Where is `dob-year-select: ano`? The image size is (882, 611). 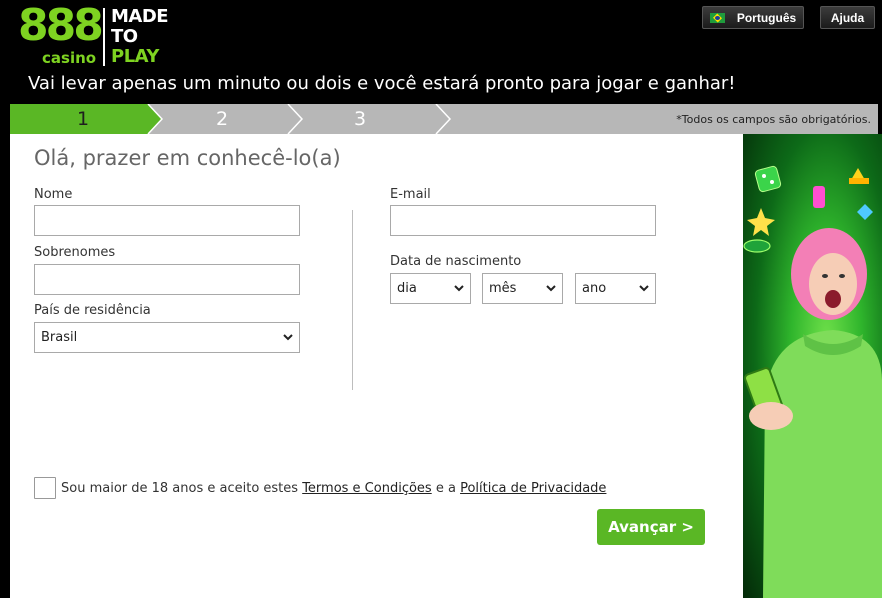
dob-year-select: ano is located at coordinates (615, 288).